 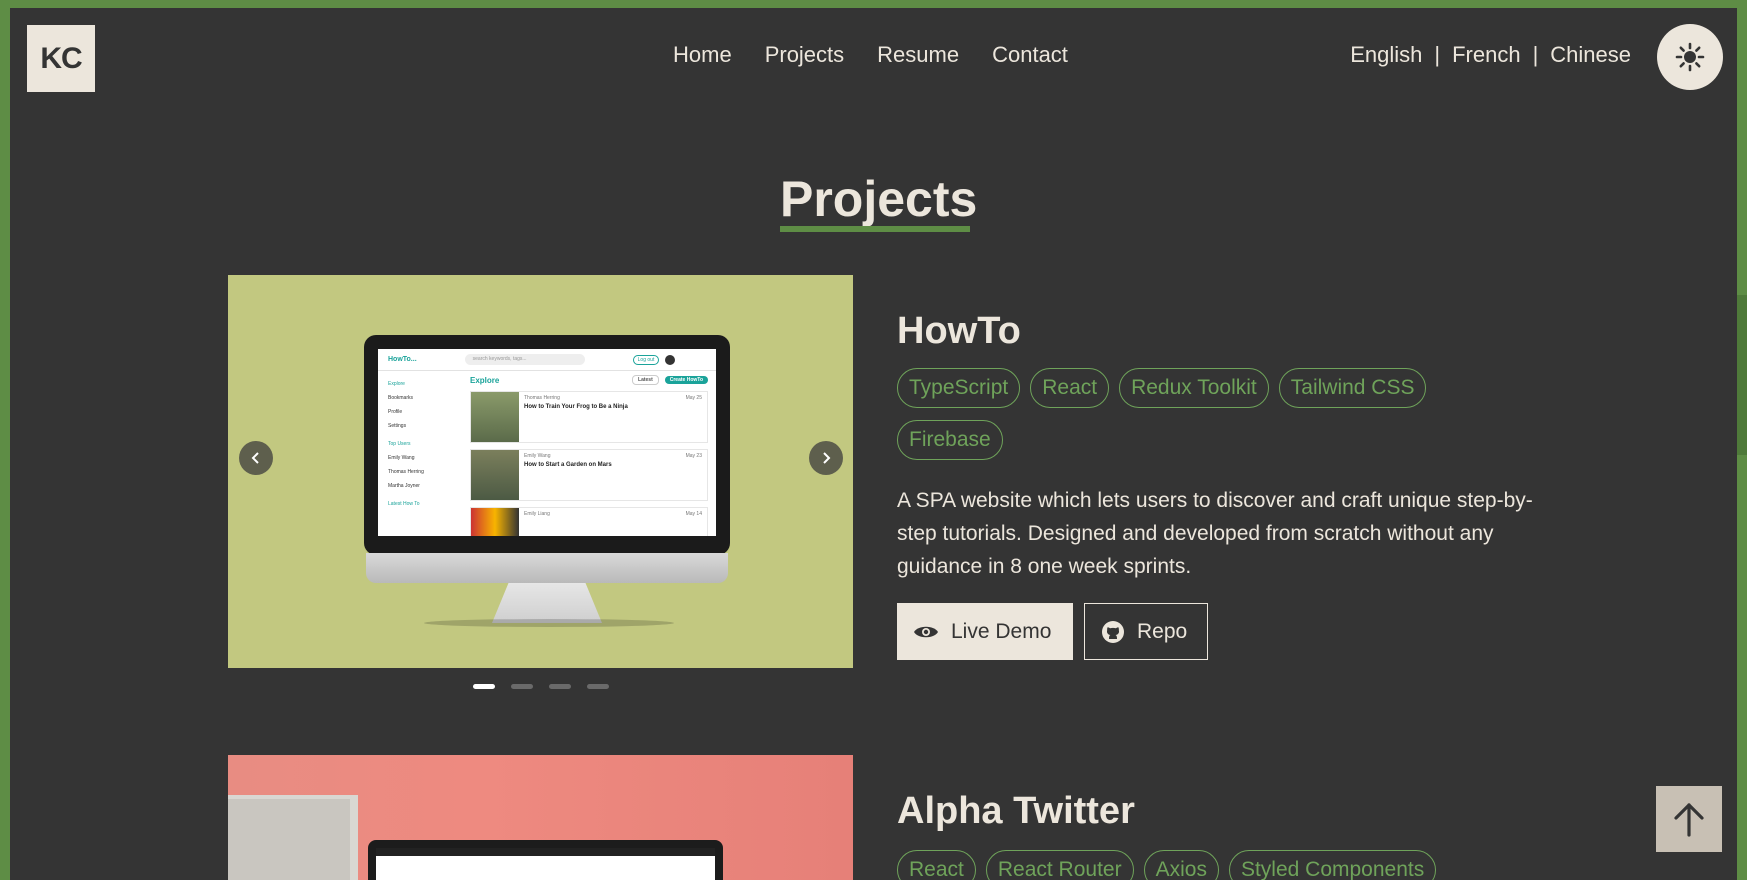 What do you see at coordinates (1162, 631) in the screenshot?
I see `repo-label: Repo` at bounding box center [1162, 631].